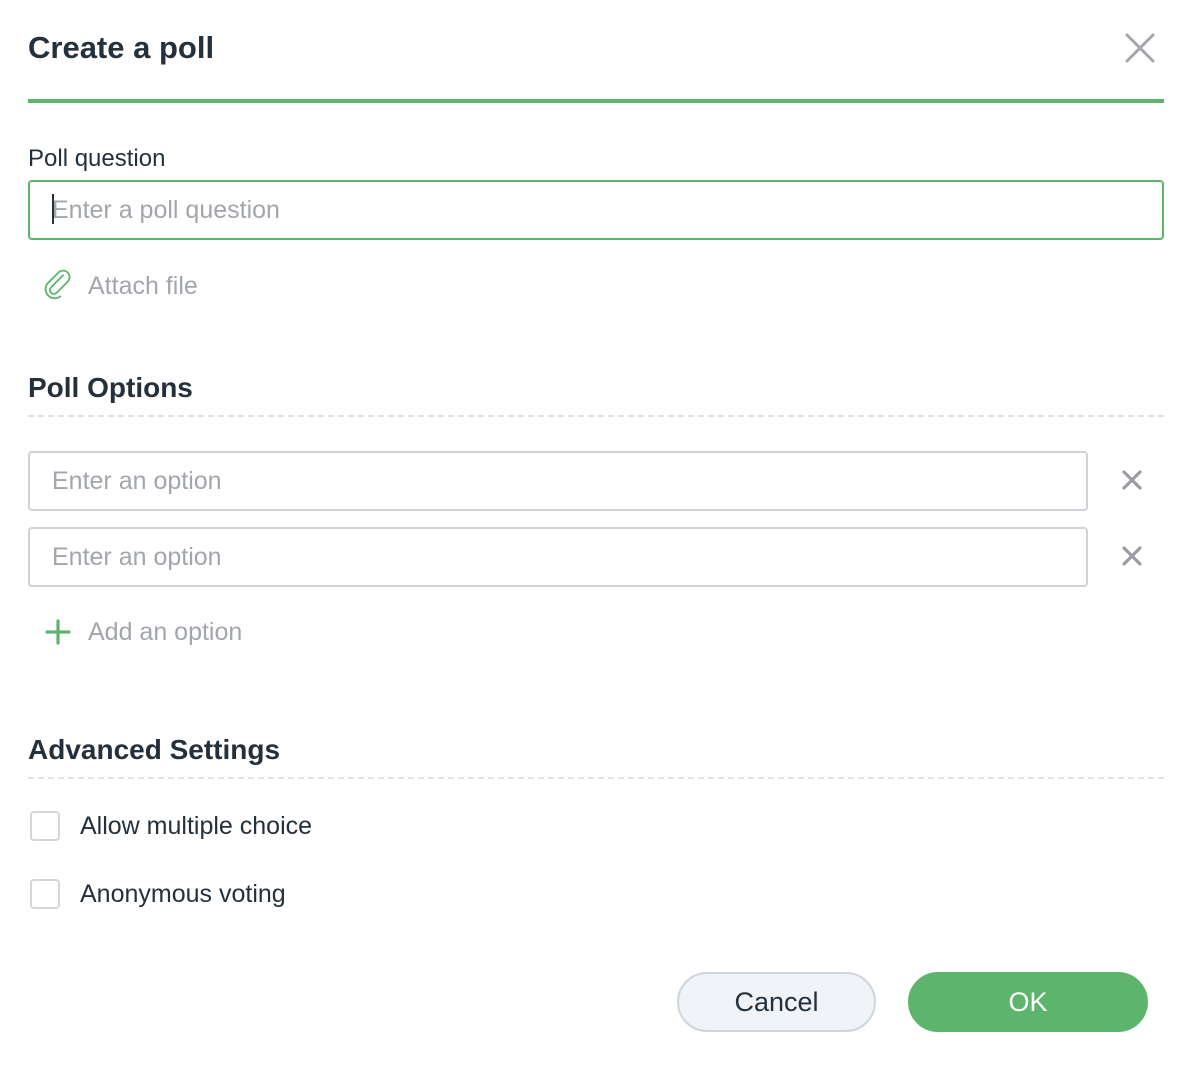 This screenshot has height=1078, width=1196. I want to click on allow-multiple-choice-option: Allow multiple choice, so click(171, 826).